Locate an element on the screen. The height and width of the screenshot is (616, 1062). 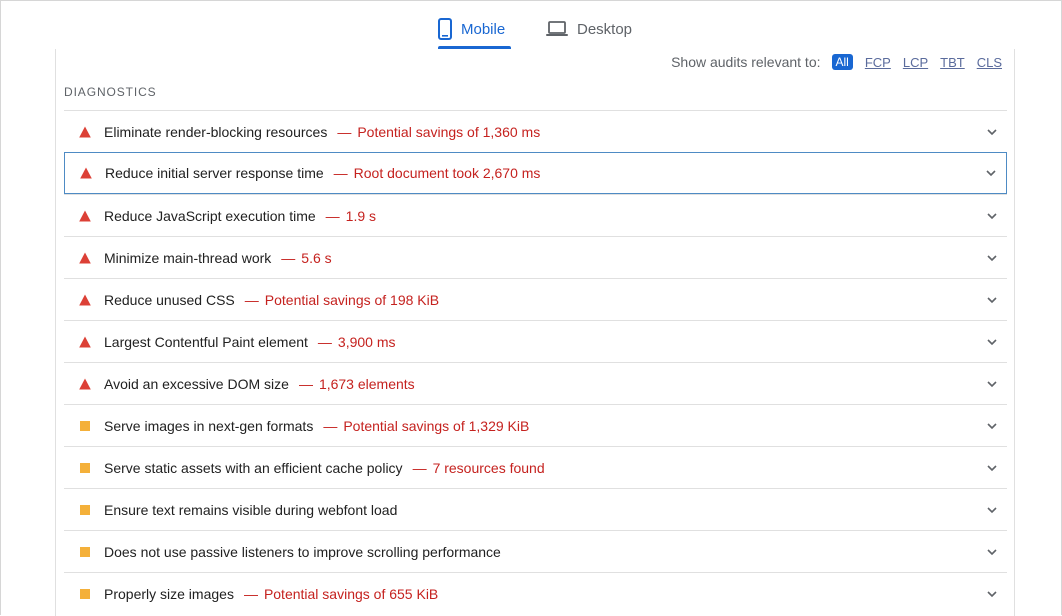
audit-display-value: Potential savings of 198 KiB is located at coordinates (352, 299).